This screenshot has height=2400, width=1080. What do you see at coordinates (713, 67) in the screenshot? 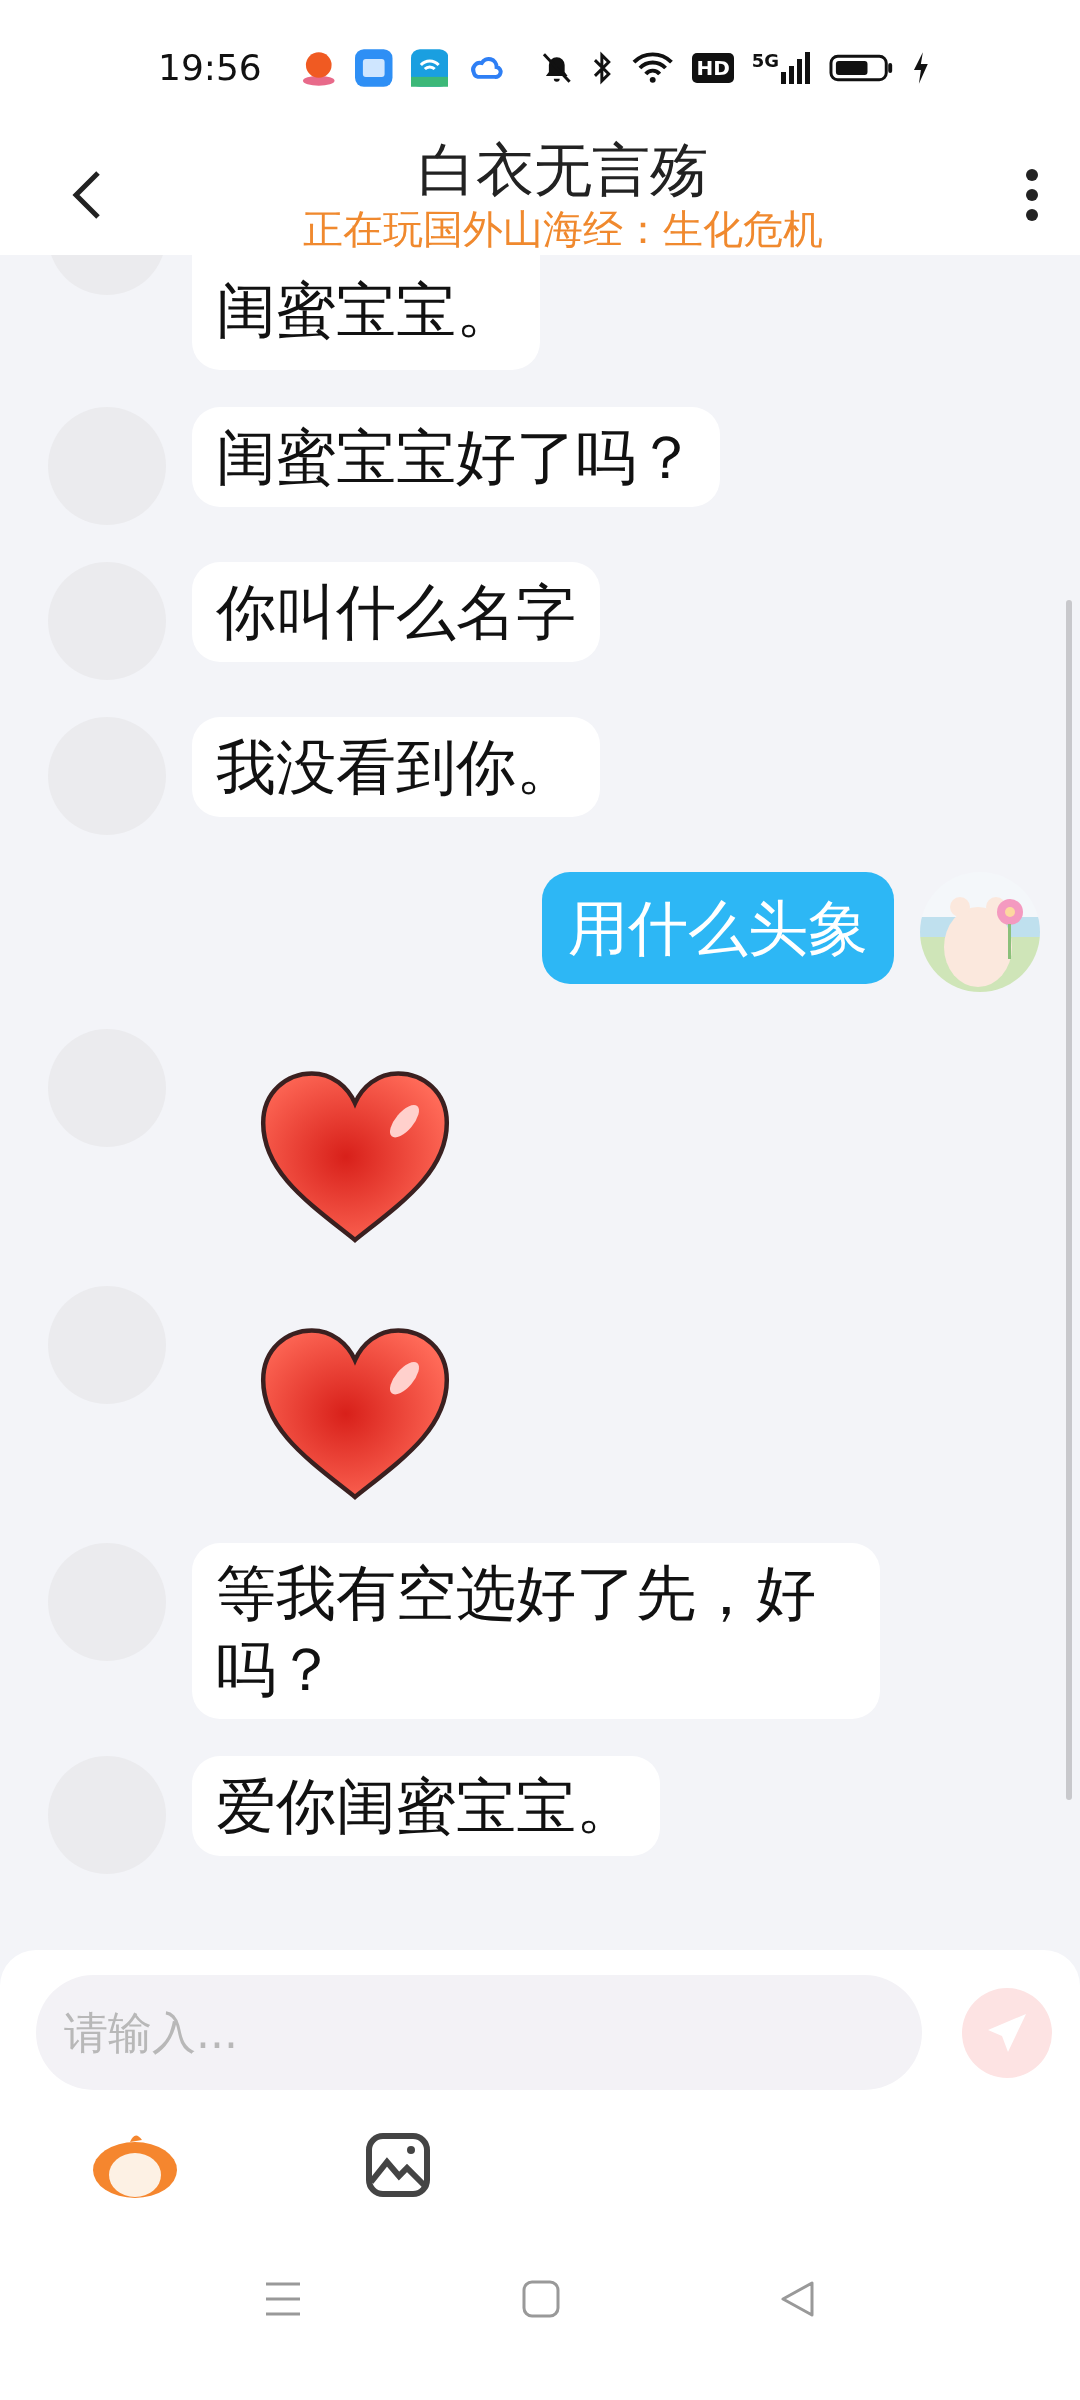
I see `hd-badge: HD` at bounding box center [713, 67].